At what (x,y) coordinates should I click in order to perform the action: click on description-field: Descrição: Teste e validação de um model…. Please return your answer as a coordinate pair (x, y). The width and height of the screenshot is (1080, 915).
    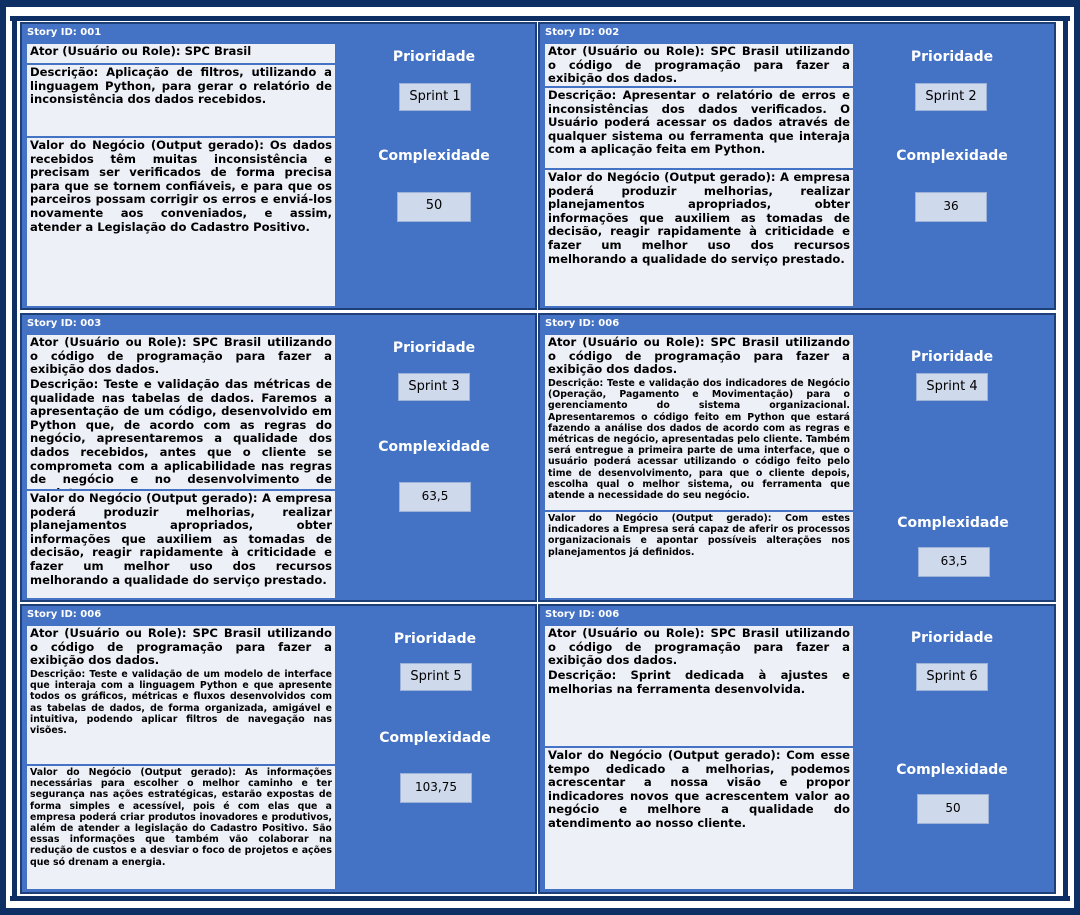
    Looking at the image, I should click on (181, 716).